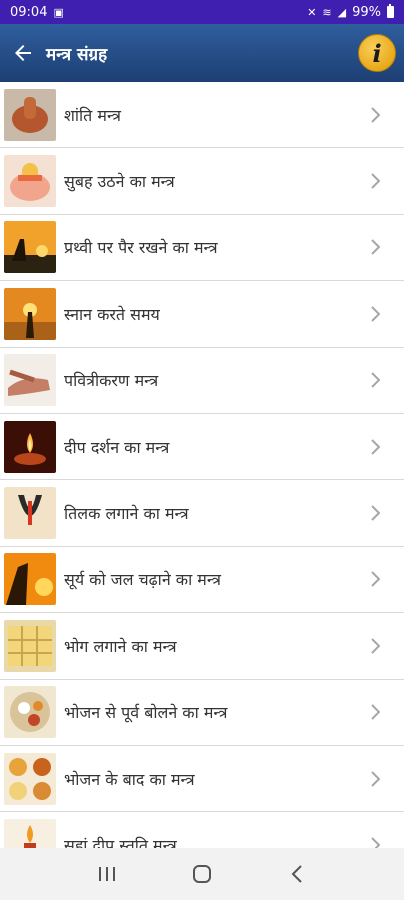 Image resolution: width=404 pixels, height=900 pixels. What do you see at coordinates (350, 12) in the screenshot?
I see `status-right: ✕ ≋ ◢ 99%` at bounding box center [350, 12].